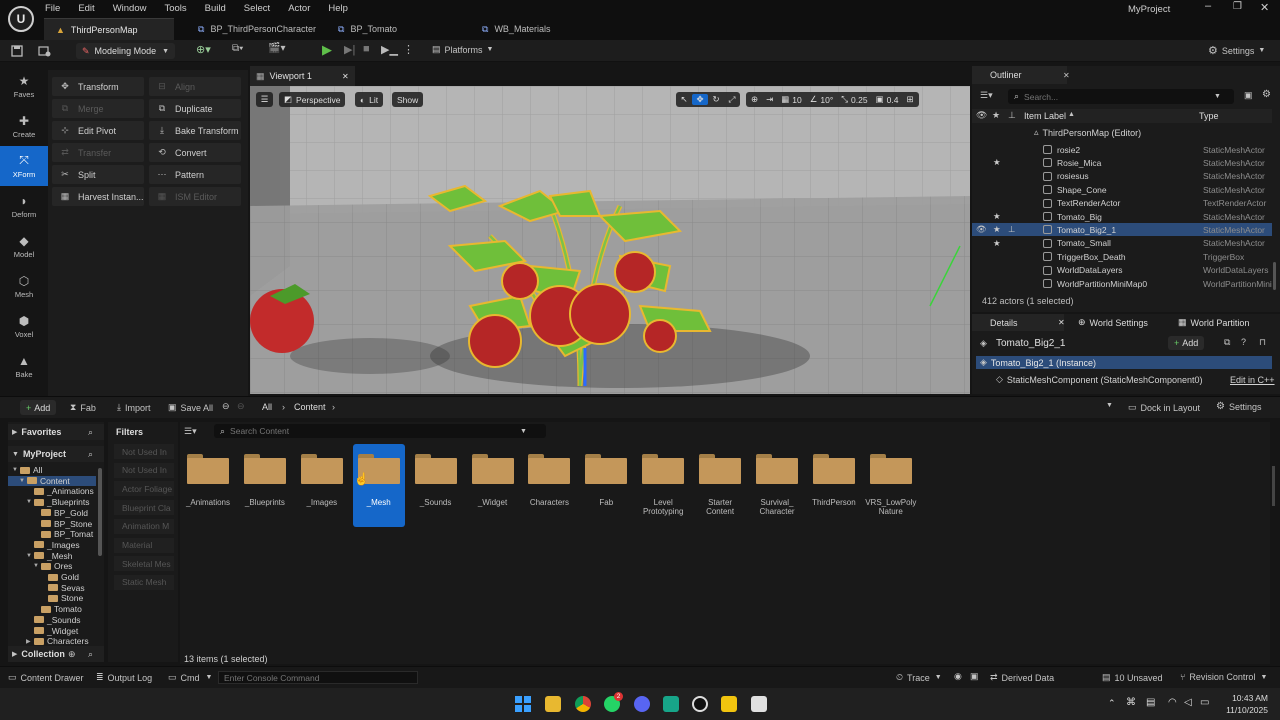 This screenshot has width=1280, height=720. I want to click on tray-chevron-icon: ⌃, so click(1112, 703).